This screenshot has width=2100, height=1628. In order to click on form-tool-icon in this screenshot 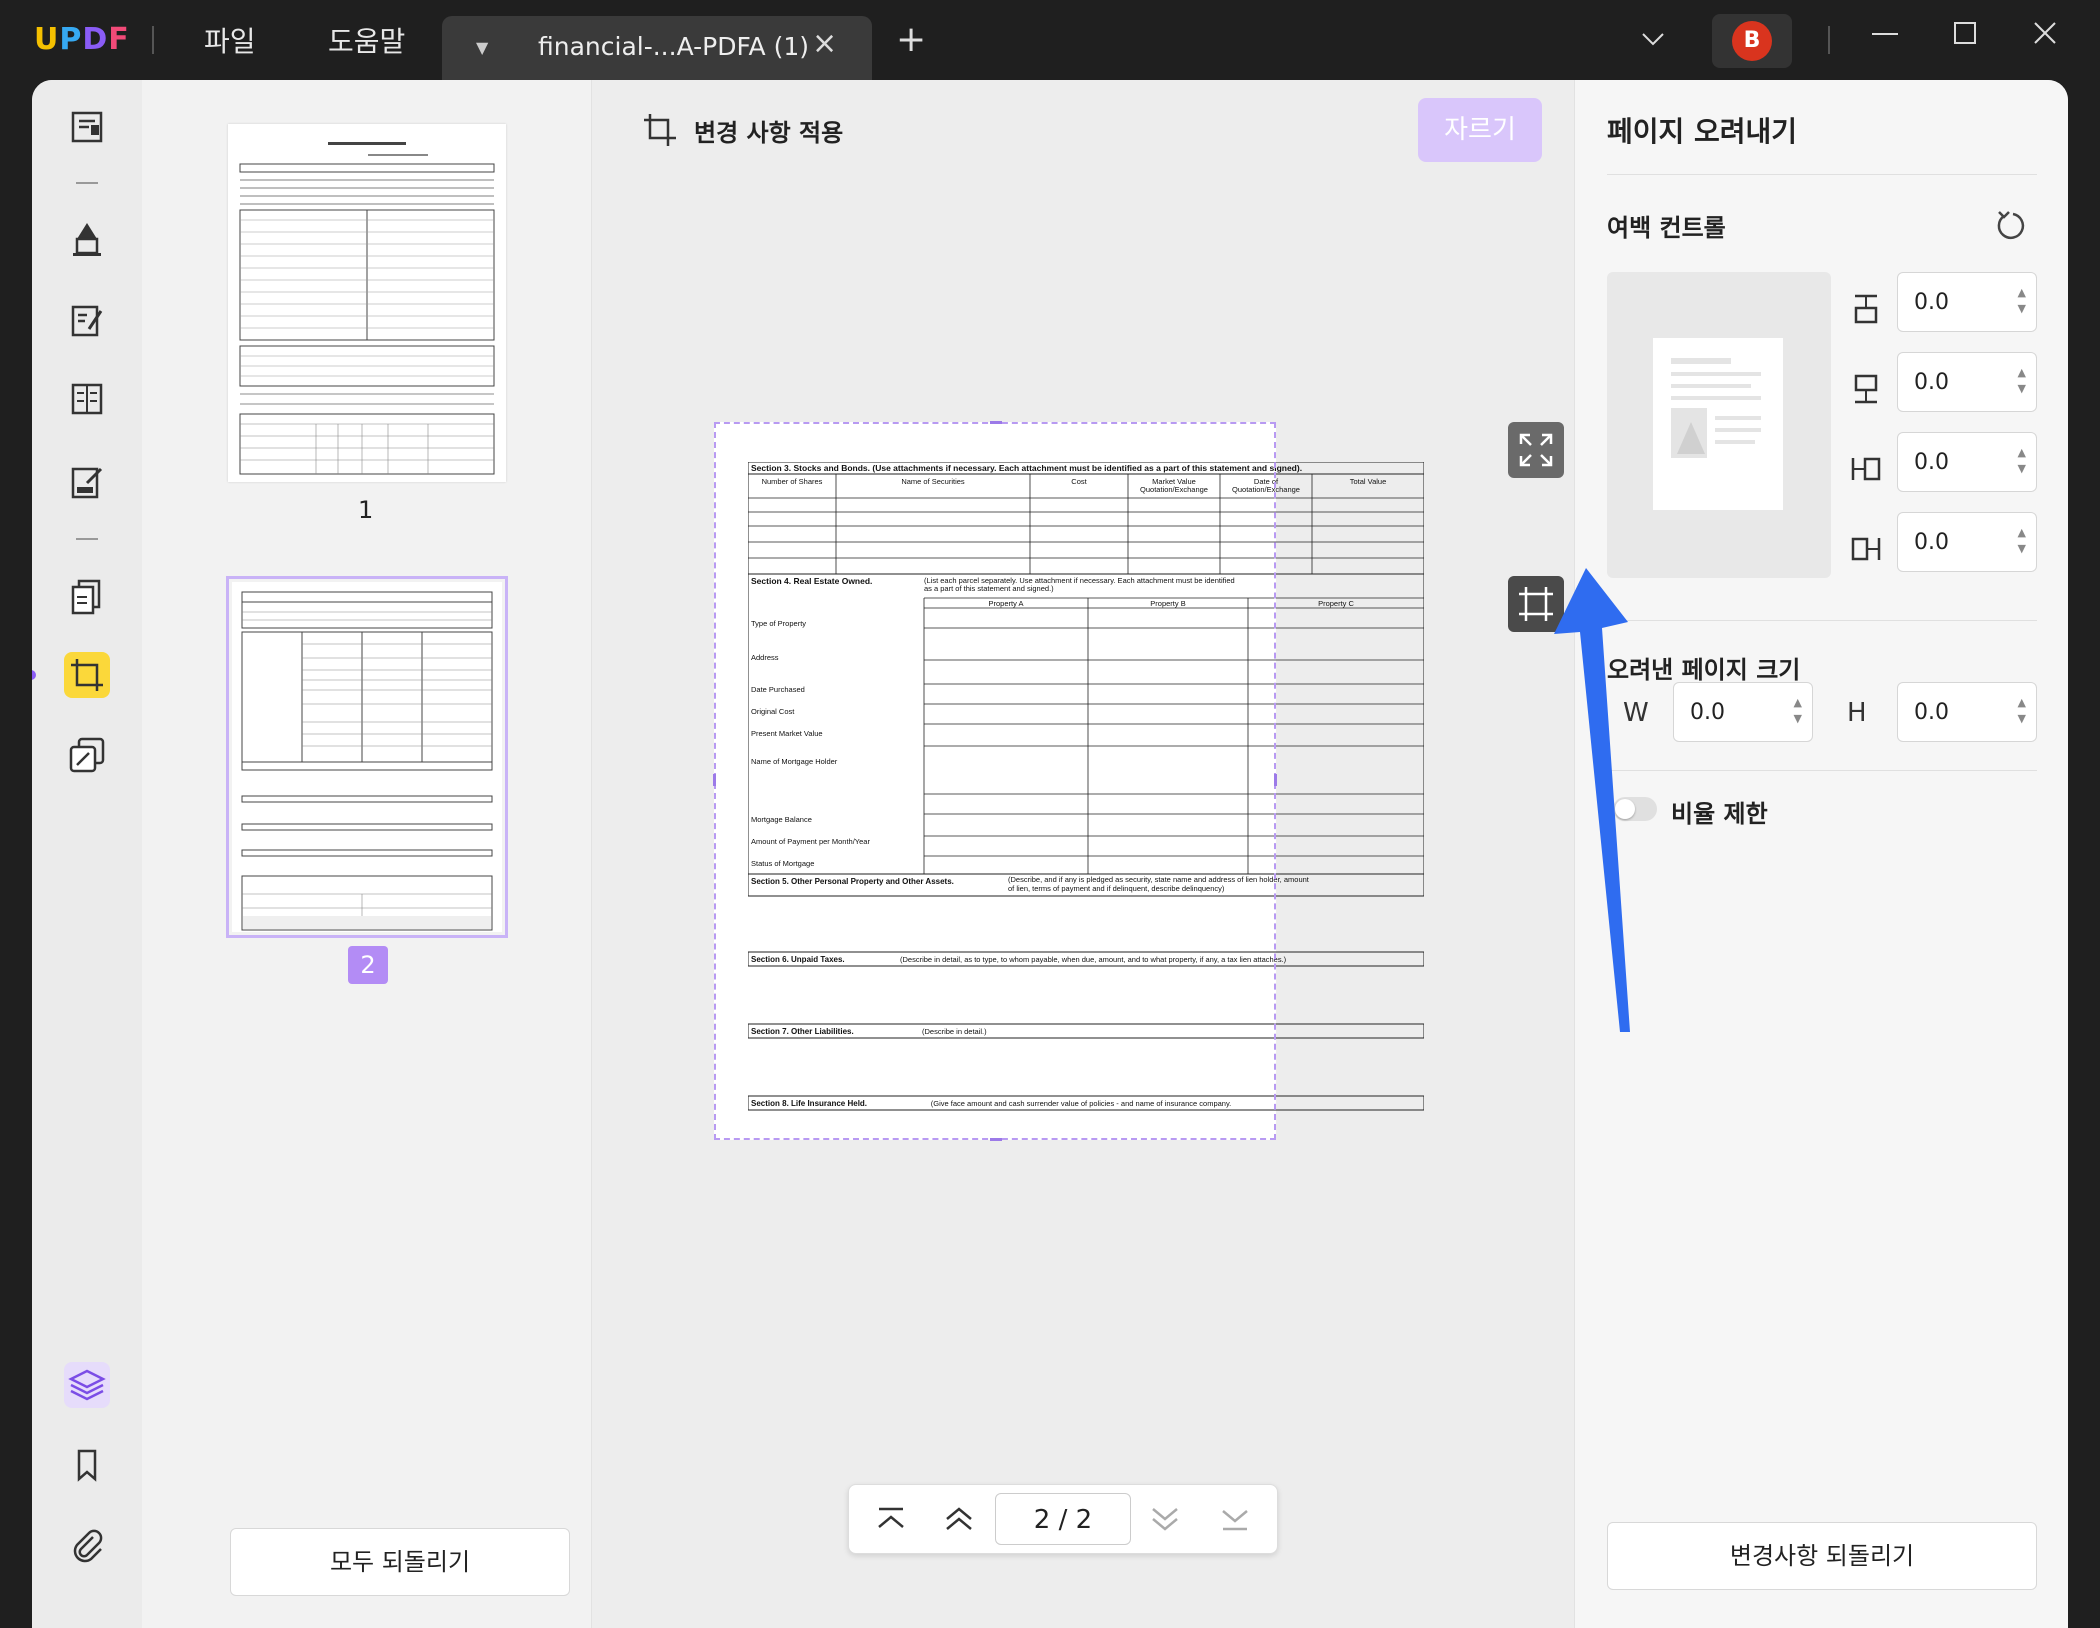, I will do `click(87, 399)`.